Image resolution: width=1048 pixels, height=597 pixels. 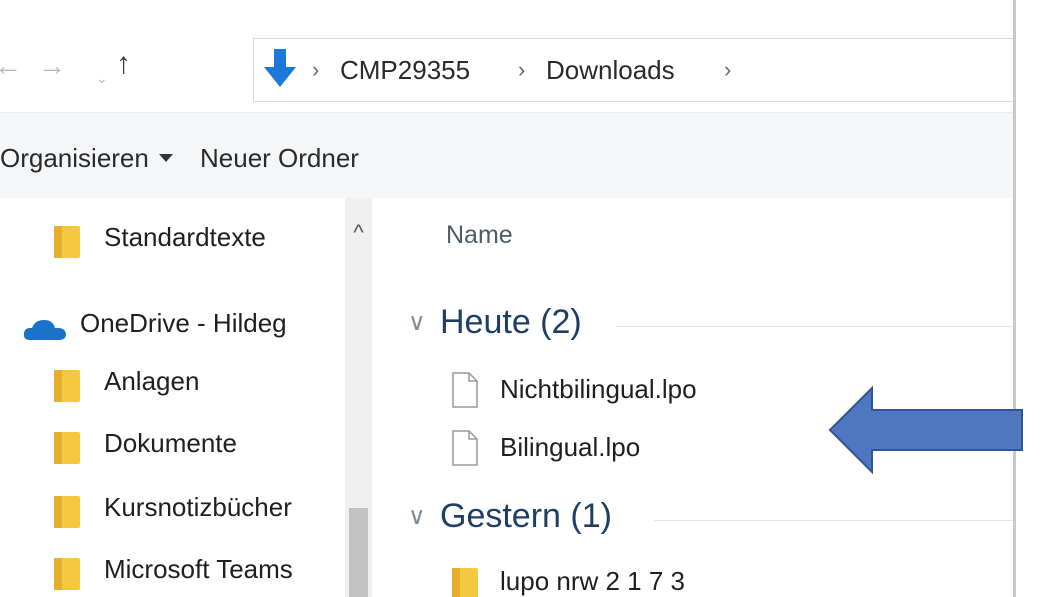 What do you see at coordinates (710, 323) in the screenshot?
I see `group-header-today: ∨ Heute (2)` at bounding box center [710, 323].